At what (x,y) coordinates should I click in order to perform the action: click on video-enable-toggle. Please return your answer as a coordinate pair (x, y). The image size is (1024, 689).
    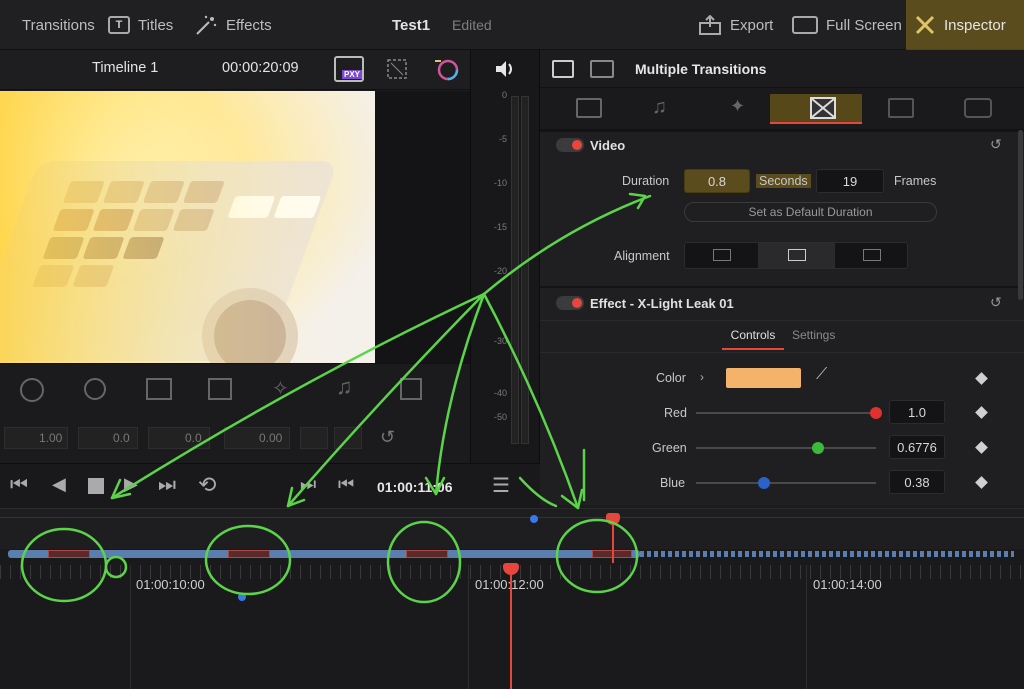
    Looking at the image, I should click on (570, 145).